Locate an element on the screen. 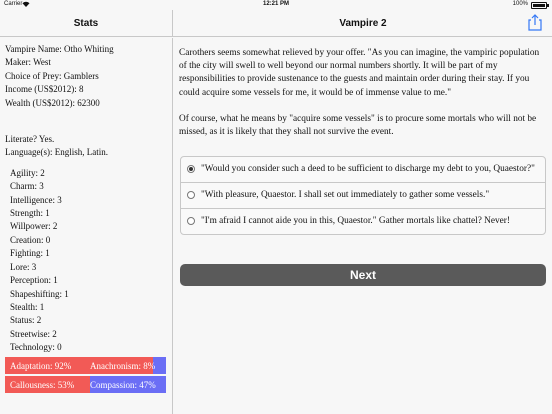 Image resolution: width=552 pixels, height=414 pixels. attribute-line: Streetwise: 2 is located at coordinates (33, 333).